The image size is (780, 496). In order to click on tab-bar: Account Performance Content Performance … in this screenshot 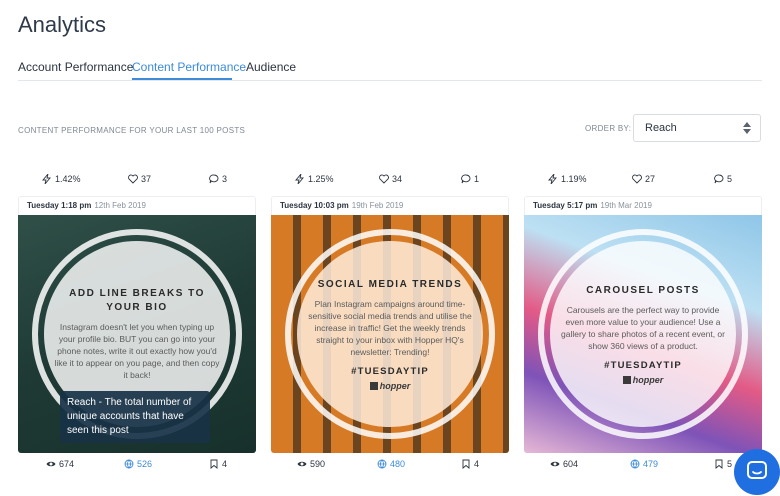, I will do `click(390, 69)`.